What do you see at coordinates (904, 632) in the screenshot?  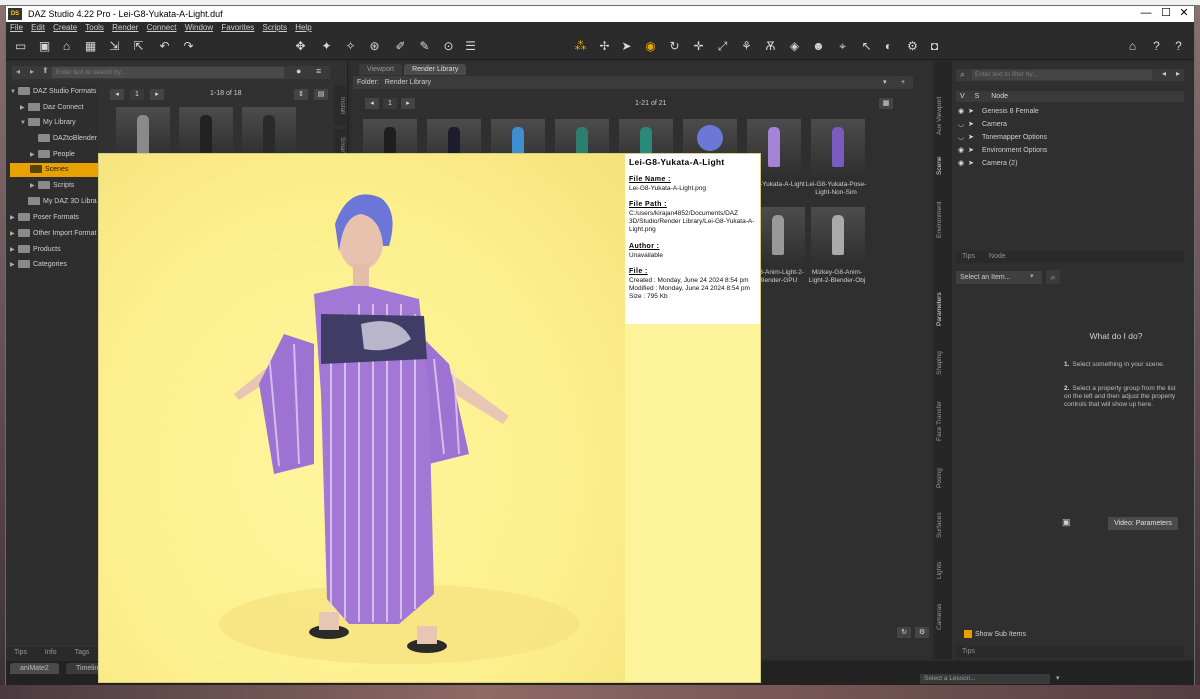 I see `refresh-icon: ↻` at bounding box center [904, 632].